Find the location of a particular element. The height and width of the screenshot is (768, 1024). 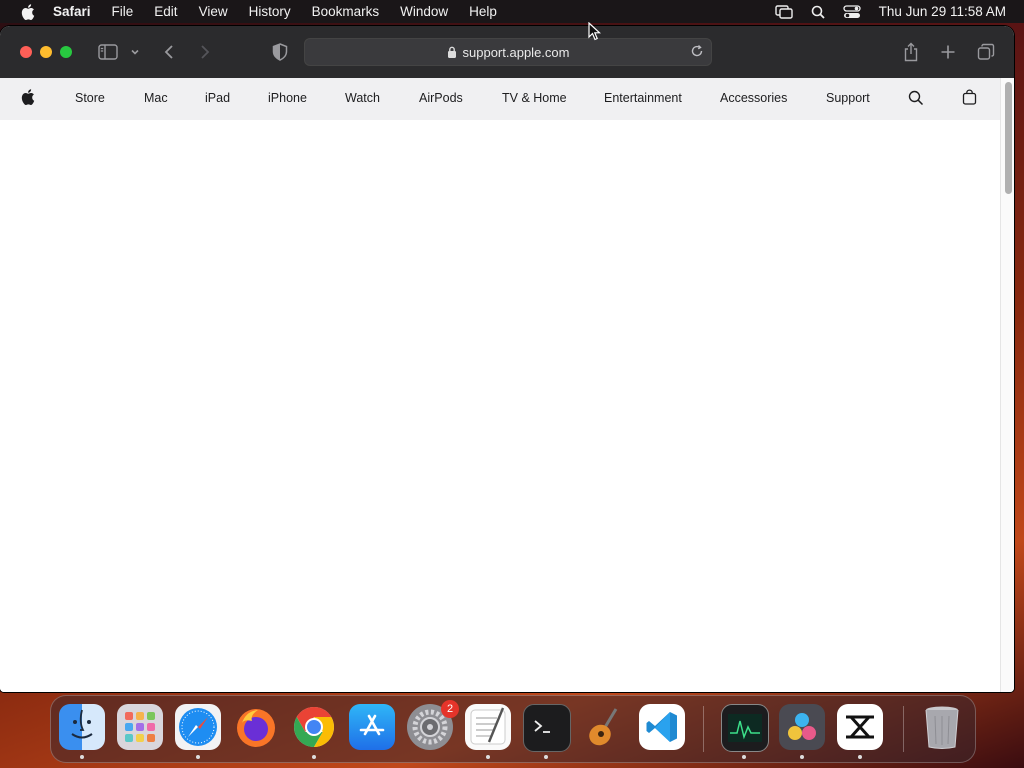

mouse-cursor-icon is located at coordinates (595, 34).